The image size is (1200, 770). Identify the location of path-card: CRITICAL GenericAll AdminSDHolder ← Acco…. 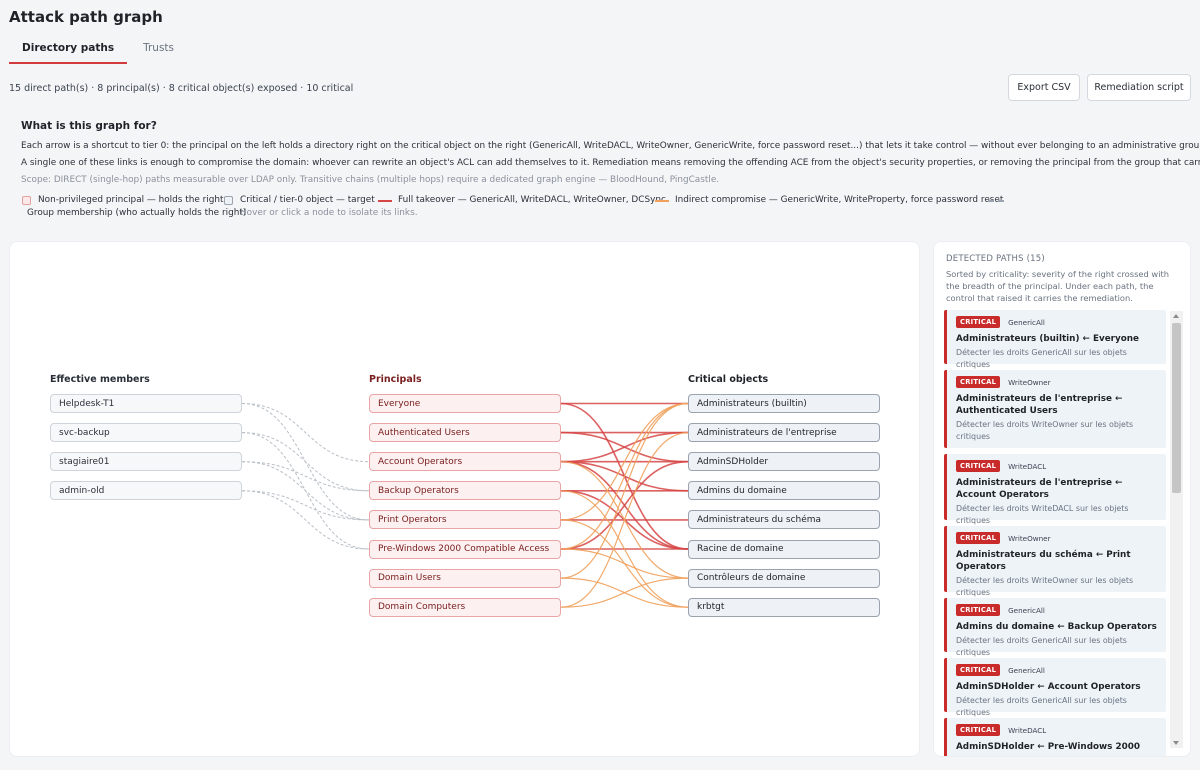
(1055, 687).